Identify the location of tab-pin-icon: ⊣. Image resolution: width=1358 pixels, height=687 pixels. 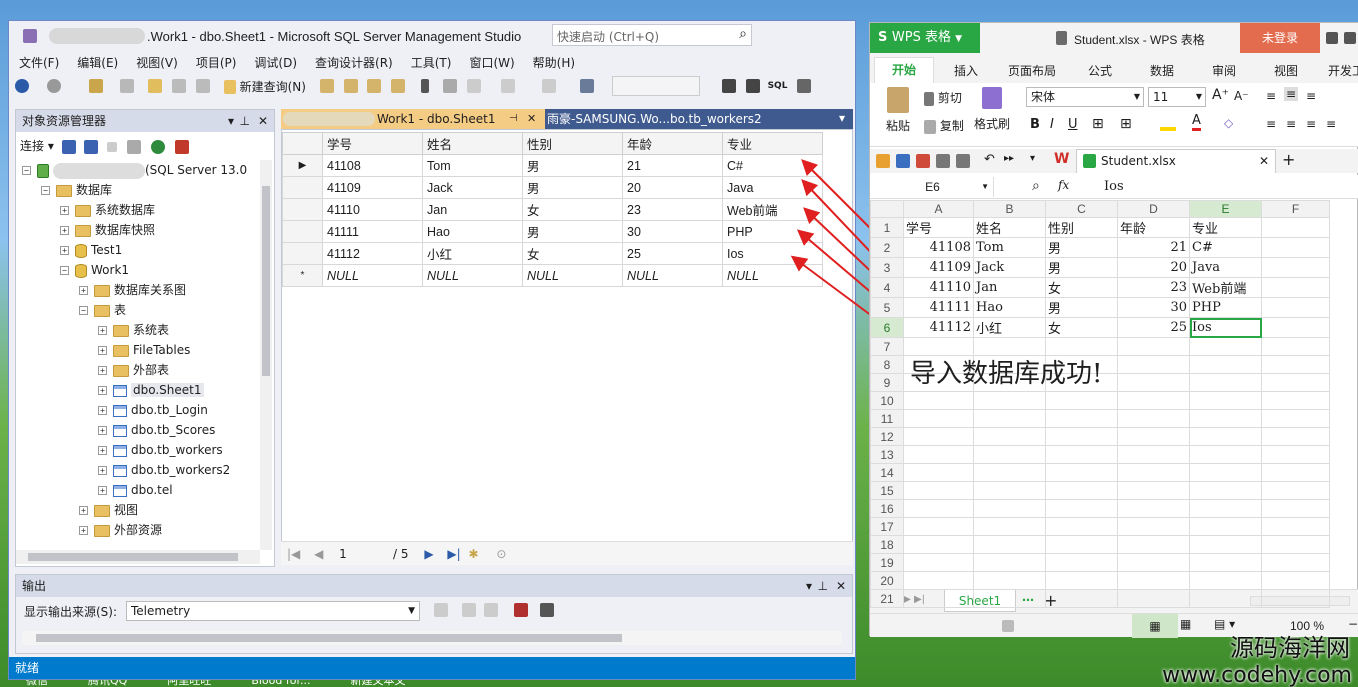
(513, 119).